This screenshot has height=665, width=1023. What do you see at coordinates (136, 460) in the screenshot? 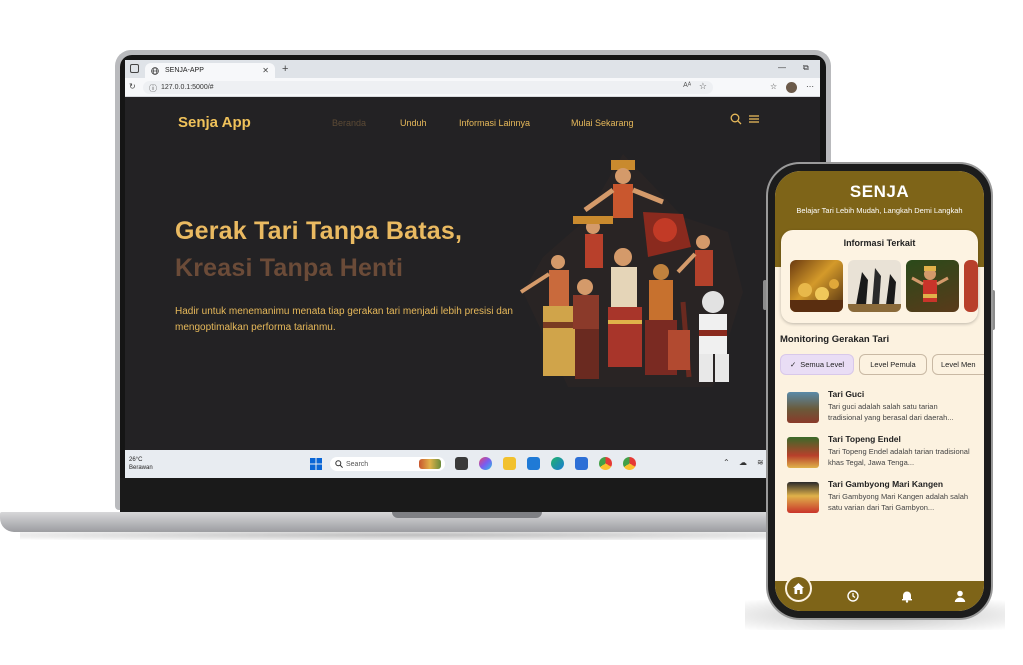
I see `weather-temperature: 26°C` at bounding box center [136, 460].